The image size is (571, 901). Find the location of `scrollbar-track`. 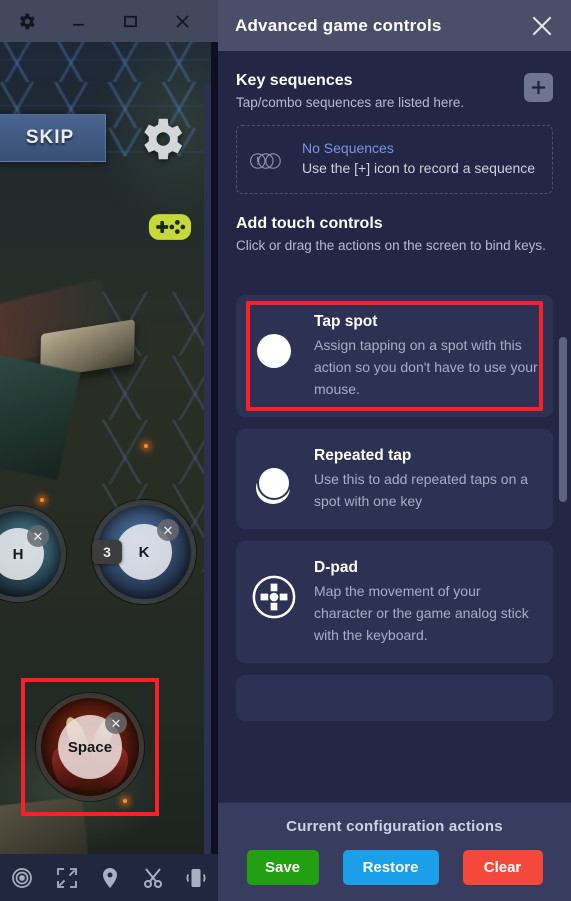

scrollbar-track is located at coordinates (563, 545).